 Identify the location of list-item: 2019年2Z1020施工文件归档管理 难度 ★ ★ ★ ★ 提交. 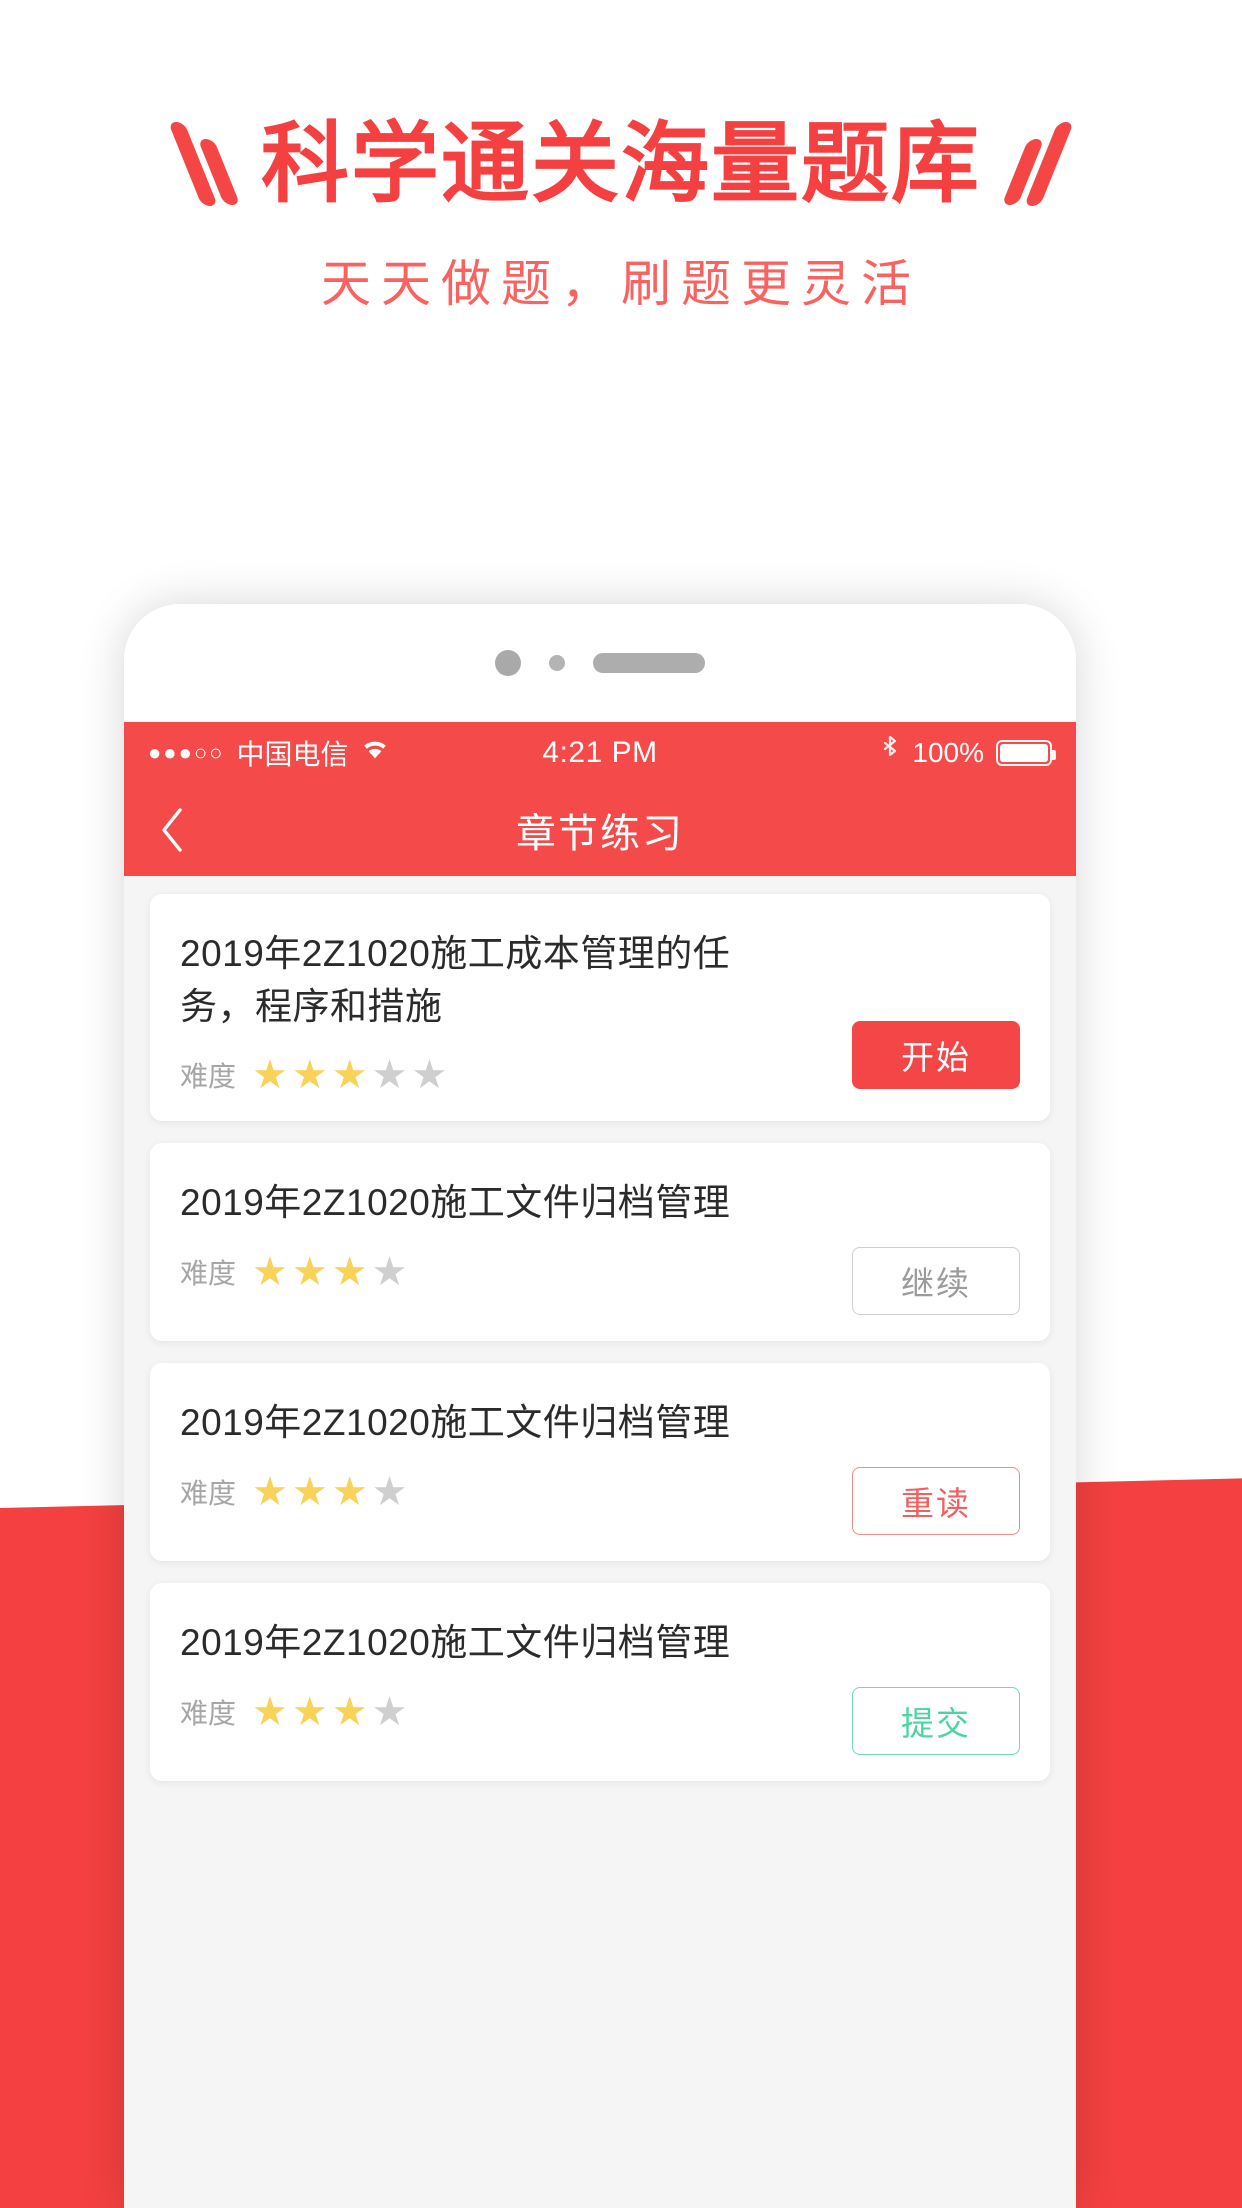
(600, 1682).